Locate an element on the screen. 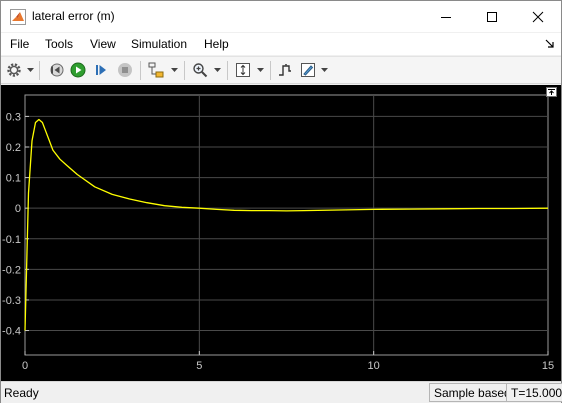 This screenshot has height=403, width=562. cursor-measure-icon is located at coordinates (308, 70).